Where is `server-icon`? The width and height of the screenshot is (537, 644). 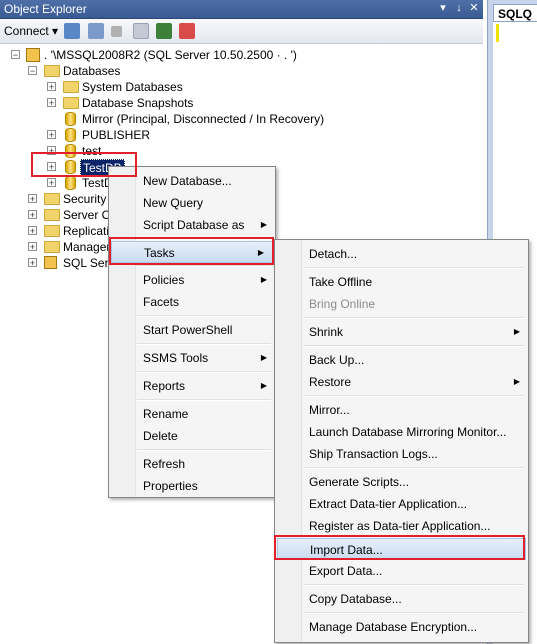 server-icon is located at coordinates (33, 55).